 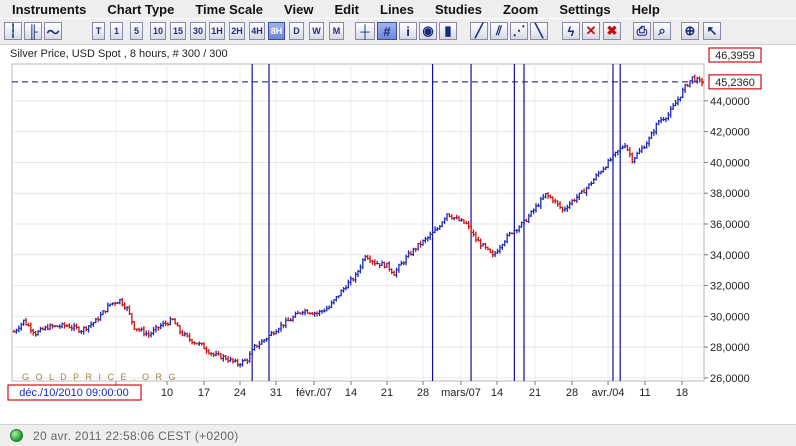 What do you see at coordinates (662, 31) in the screenshot?
I see `preview-icon: ⌕` at bounding box center [662, 31].